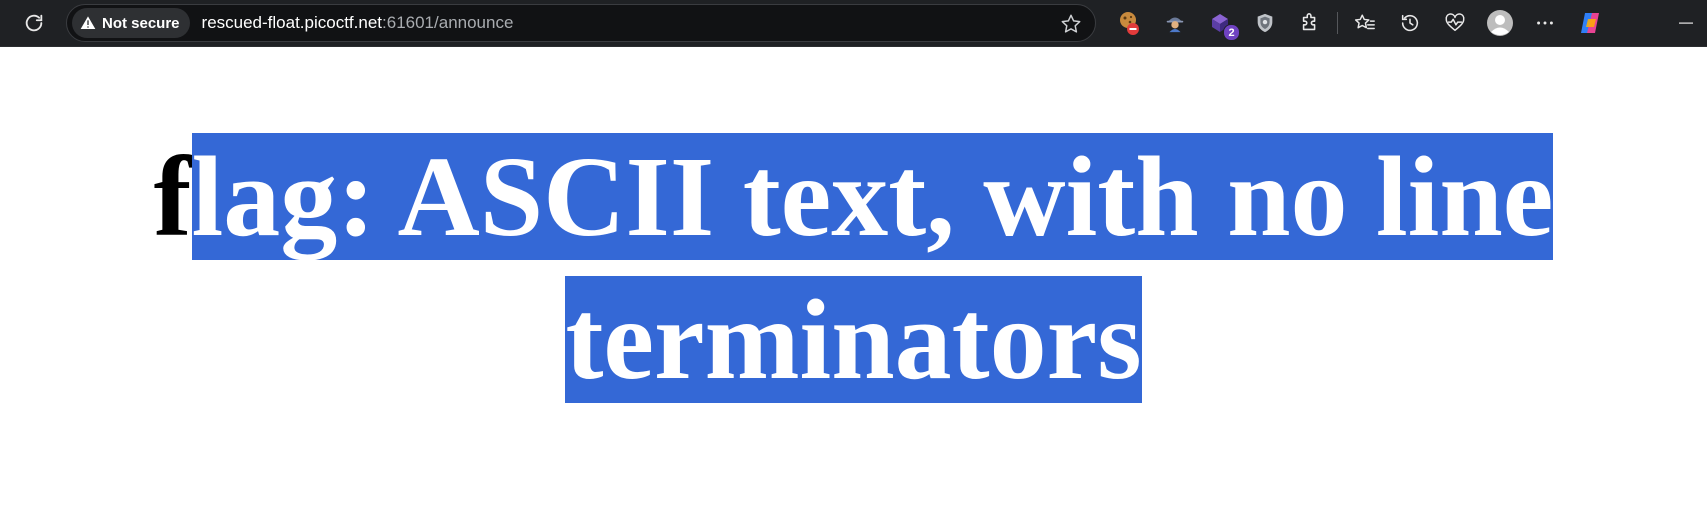 This screenshot has height=505, width=1707. What do you see at coordinates (1337, 23) in the screenshot?
I see `toolbar-divider` at bounding box center [1337, 23].